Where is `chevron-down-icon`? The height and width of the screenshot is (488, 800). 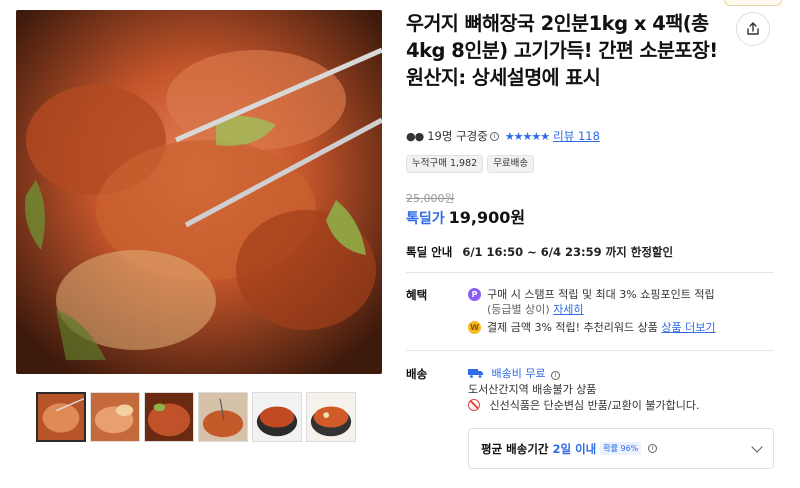 chevron-down-icon is located at coordinates (757, 446).